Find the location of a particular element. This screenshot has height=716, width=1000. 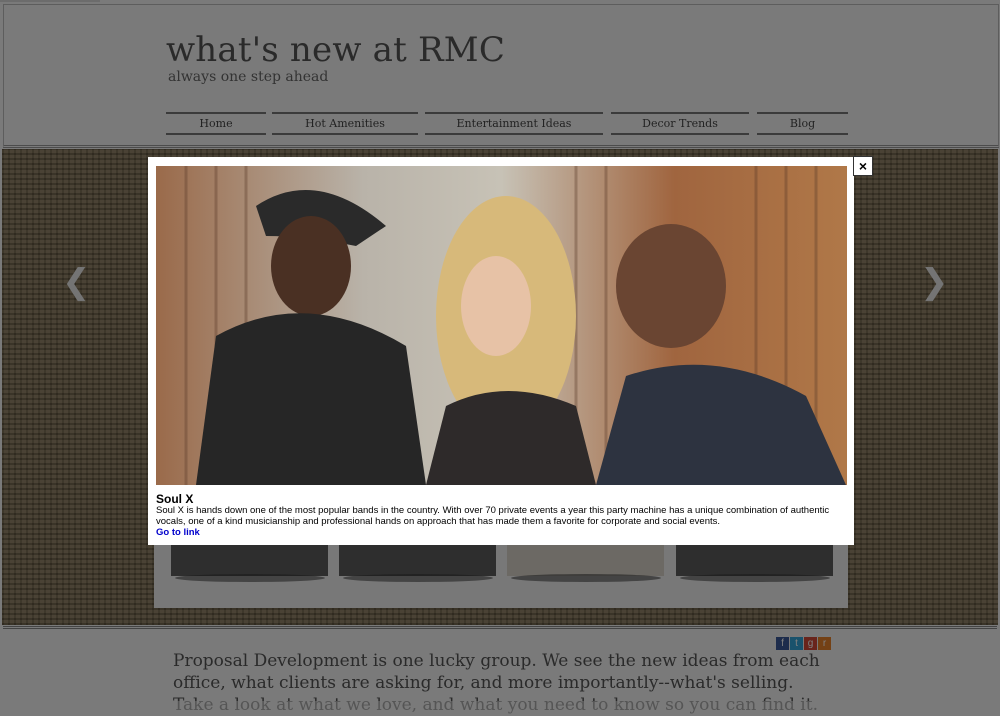

close-icon: × is located at coordinates (863, 166).